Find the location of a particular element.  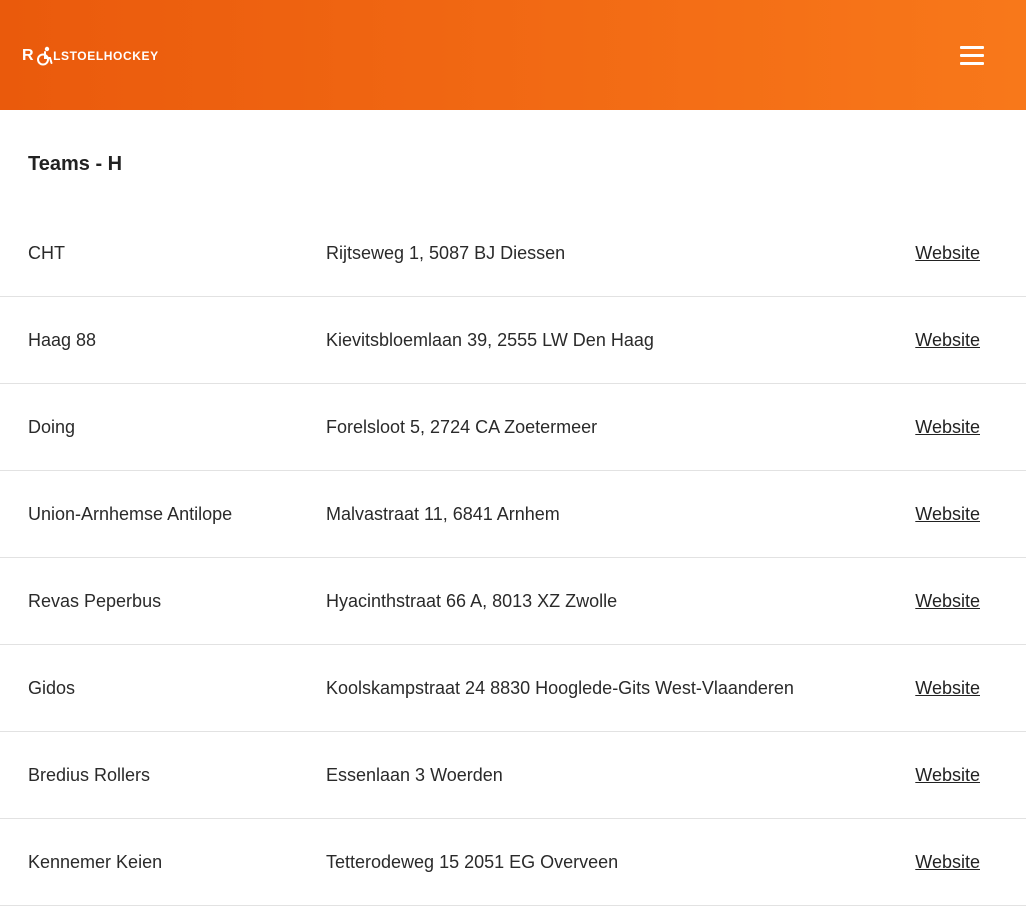

page-title: Teams - H is located at coordinates (75, 164).